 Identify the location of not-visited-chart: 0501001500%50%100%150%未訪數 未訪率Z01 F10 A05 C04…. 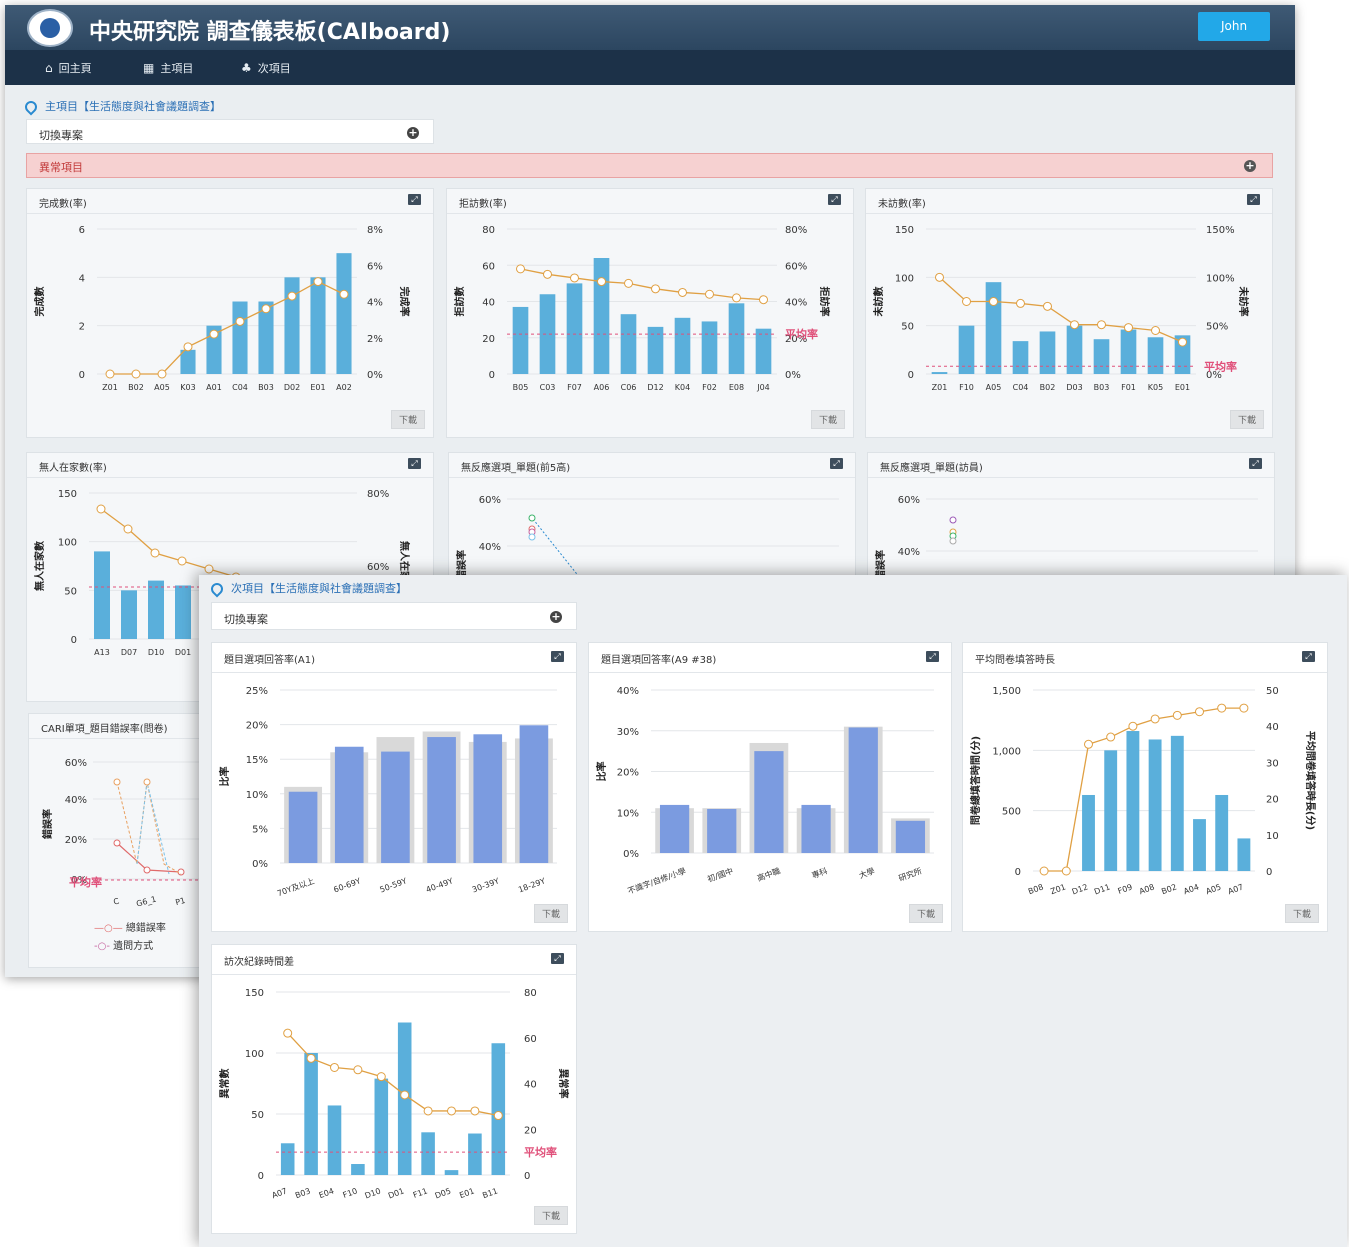
(1061, 308).